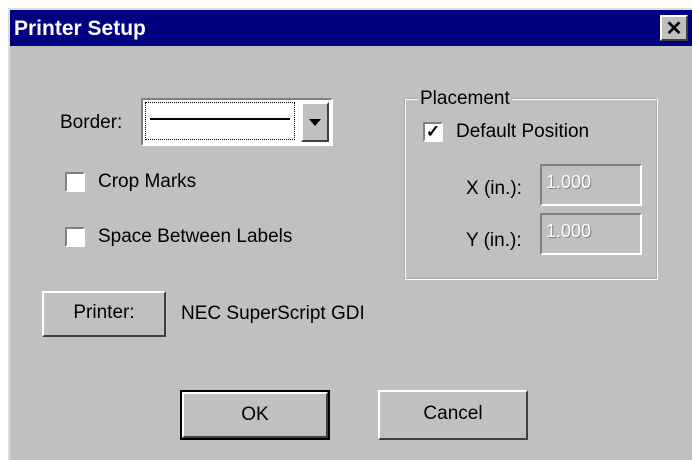 Image resolution: width=692 pixels, height=460 pixels. What do you see at coordinates (273, 313) in the screenshot?
I see `printer-name: NEC SuperScript GDI` at bounding box center [273, 313].